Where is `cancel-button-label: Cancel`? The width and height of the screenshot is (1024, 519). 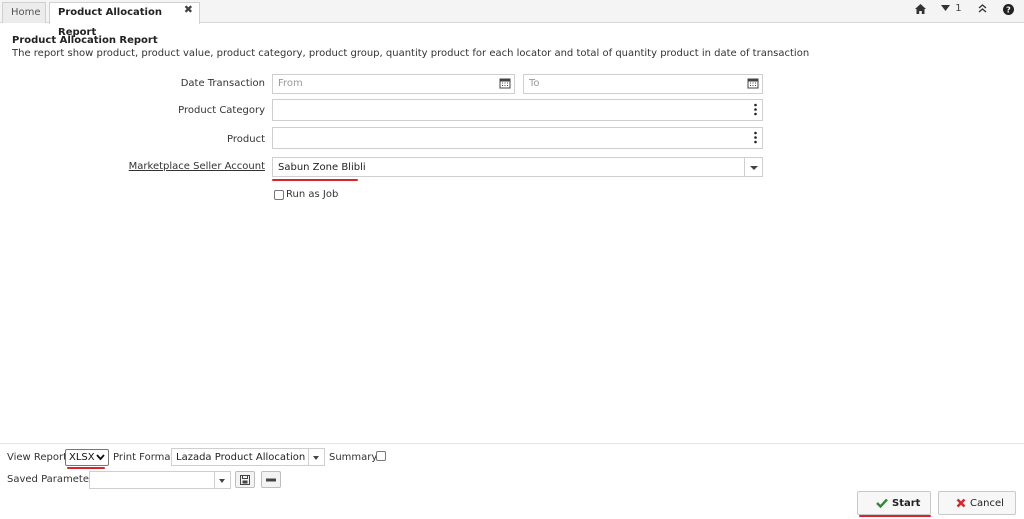 cancel-button-label: Cancel is located at coordinates (987, 503).